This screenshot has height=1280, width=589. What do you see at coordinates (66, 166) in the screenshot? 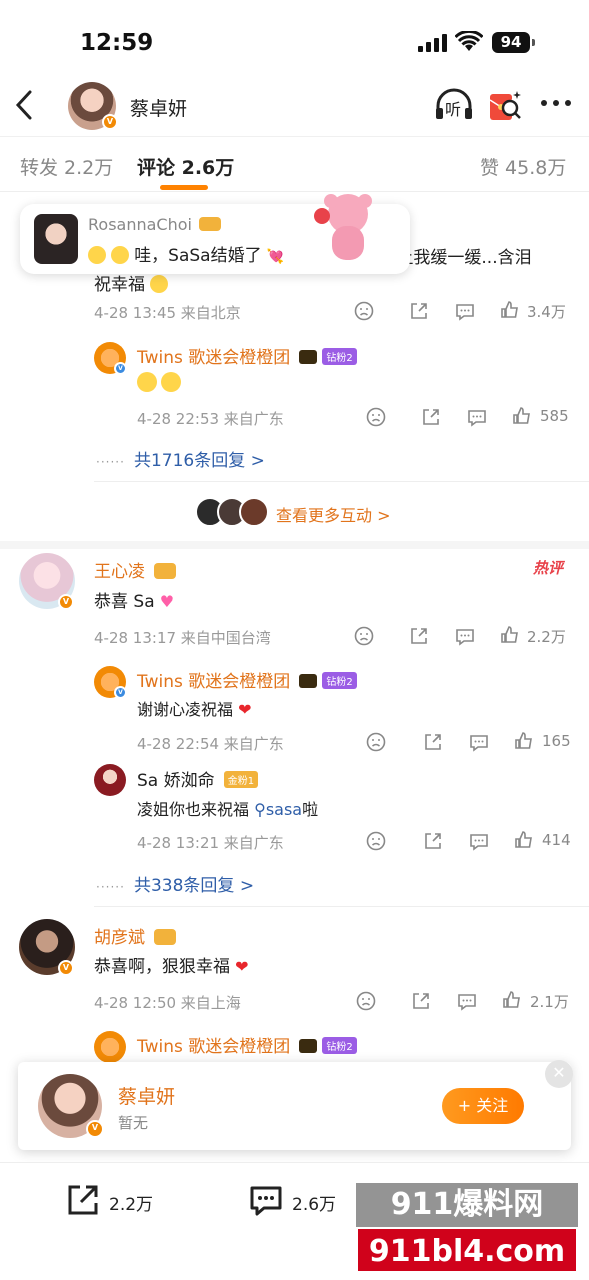
I see `tab-repost: 转发 2.2万` at bounding box center [66, 166].